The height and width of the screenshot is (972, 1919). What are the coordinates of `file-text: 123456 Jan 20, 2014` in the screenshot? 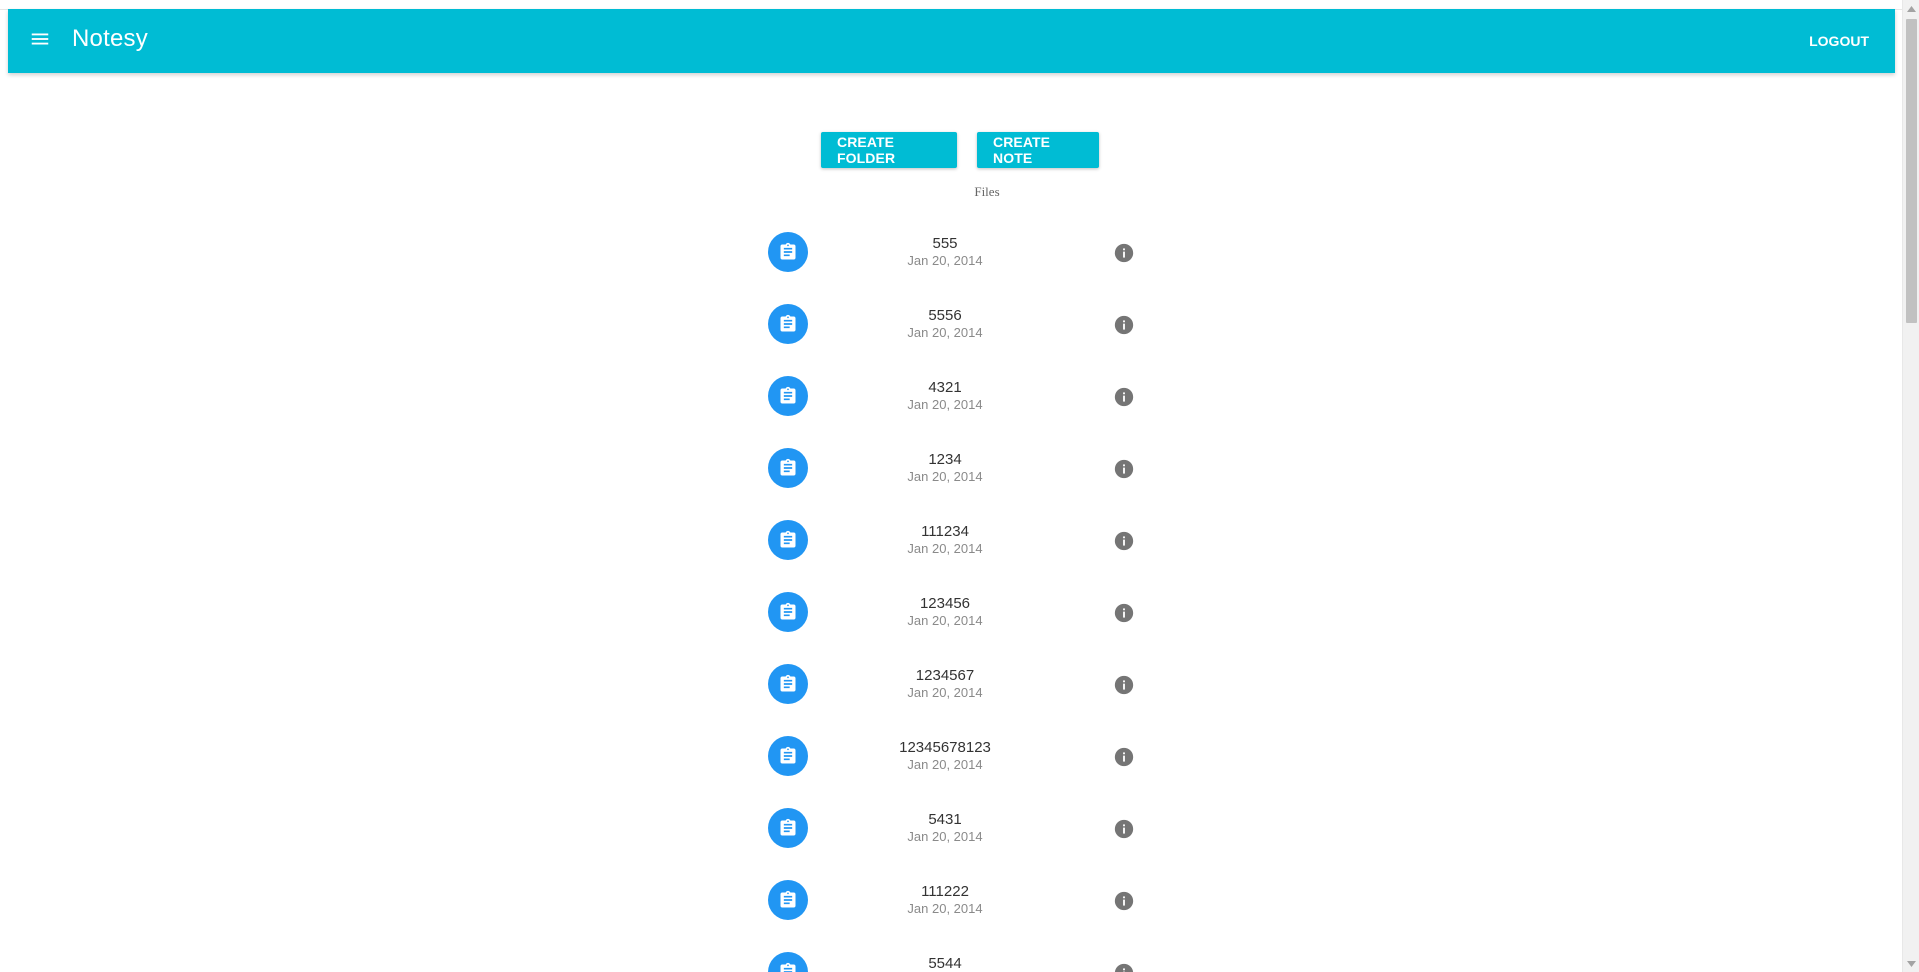 It's located at (945, 612).